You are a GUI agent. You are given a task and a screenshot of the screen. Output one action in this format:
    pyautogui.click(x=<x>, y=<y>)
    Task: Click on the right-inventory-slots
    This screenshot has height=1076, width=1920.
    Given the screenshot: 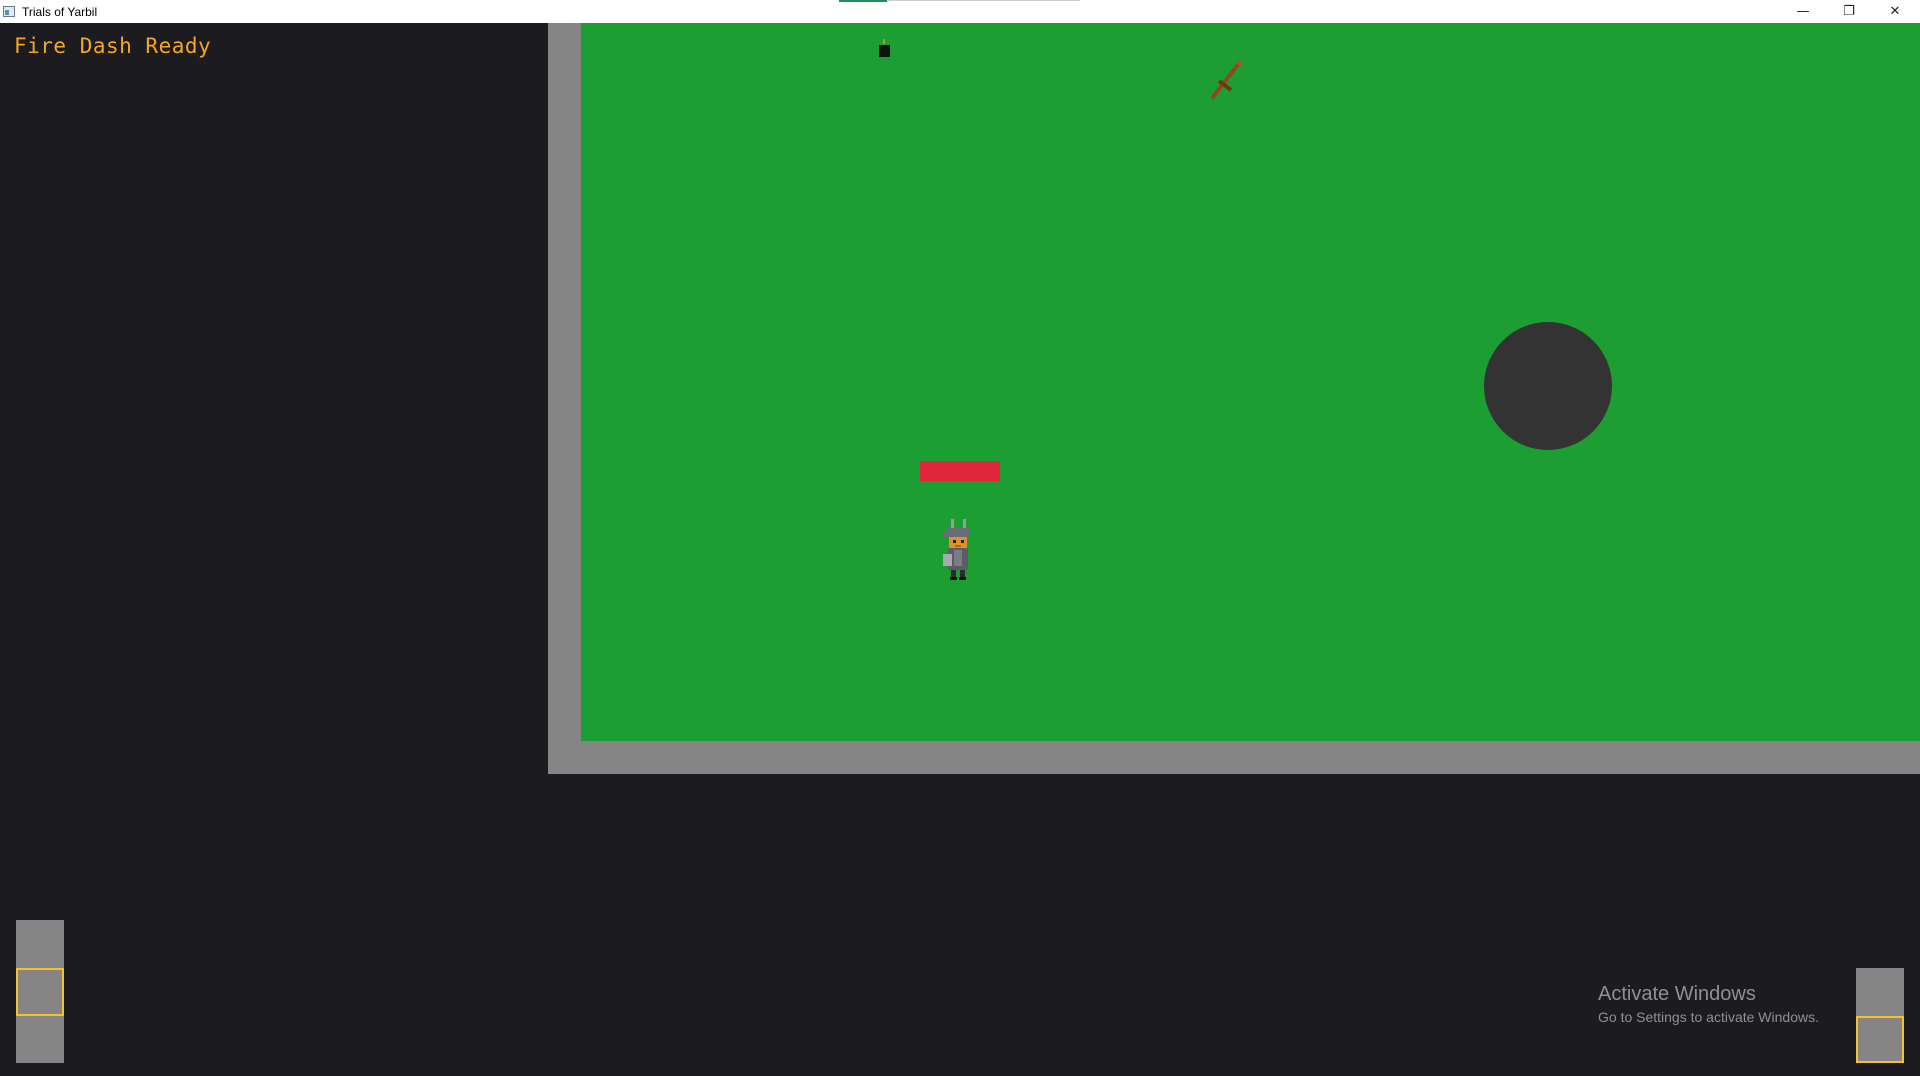 What is the action you would take?
    pyautogui.click(x=1880, y=1015)
    